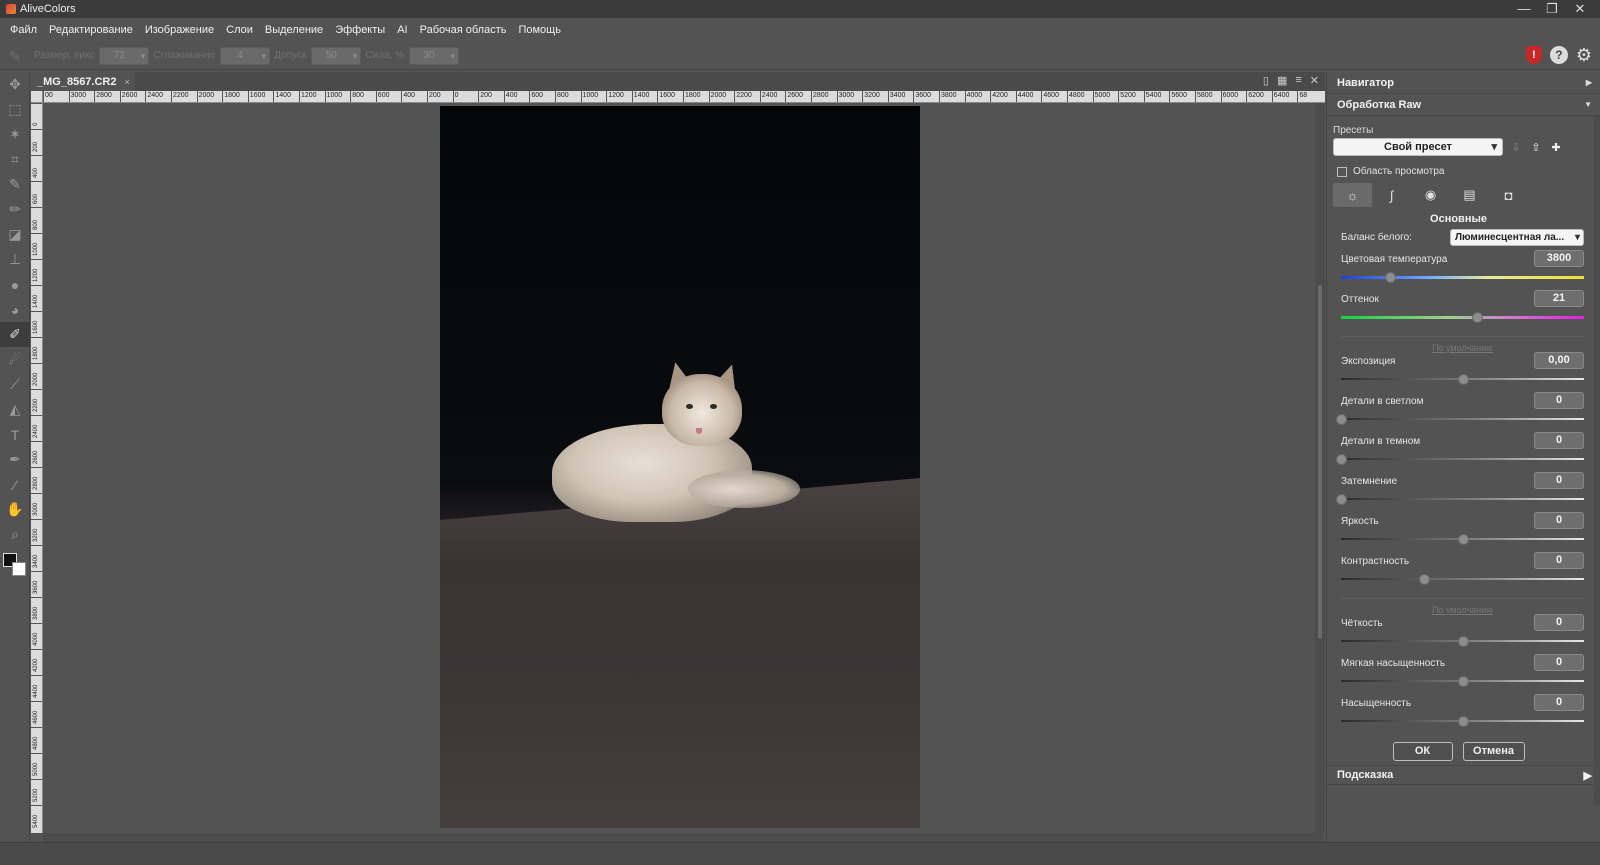 The width and height of the screenshot is (1600, 865). I want to click on shield-icon: !, so click(1533, 55).